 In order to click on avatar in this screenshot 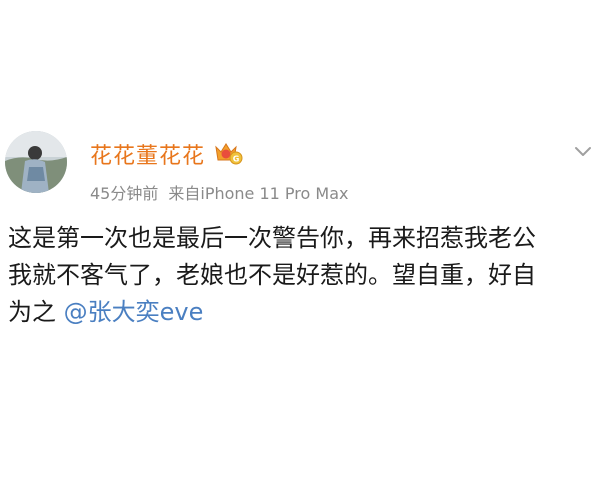, I will do `click(36, 162)`.